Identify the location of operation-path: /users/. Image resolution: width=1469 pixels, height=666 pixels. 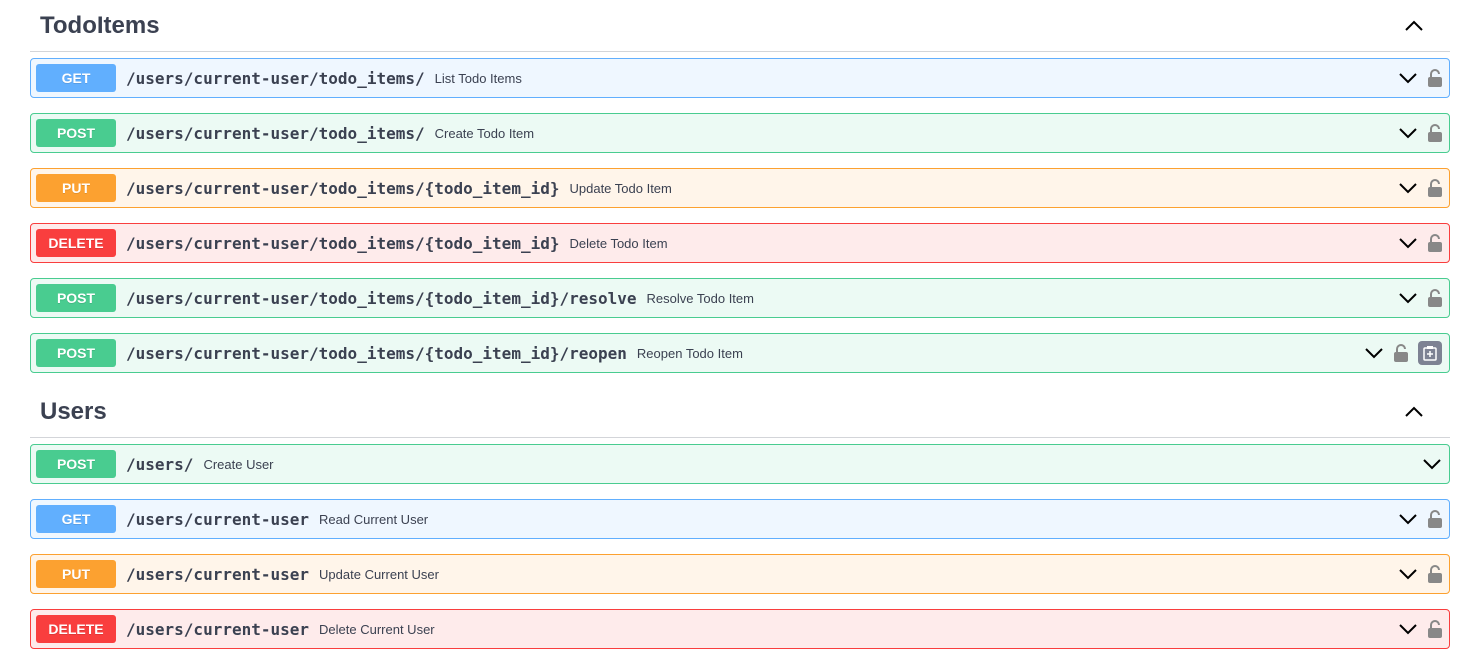
(160, 464).